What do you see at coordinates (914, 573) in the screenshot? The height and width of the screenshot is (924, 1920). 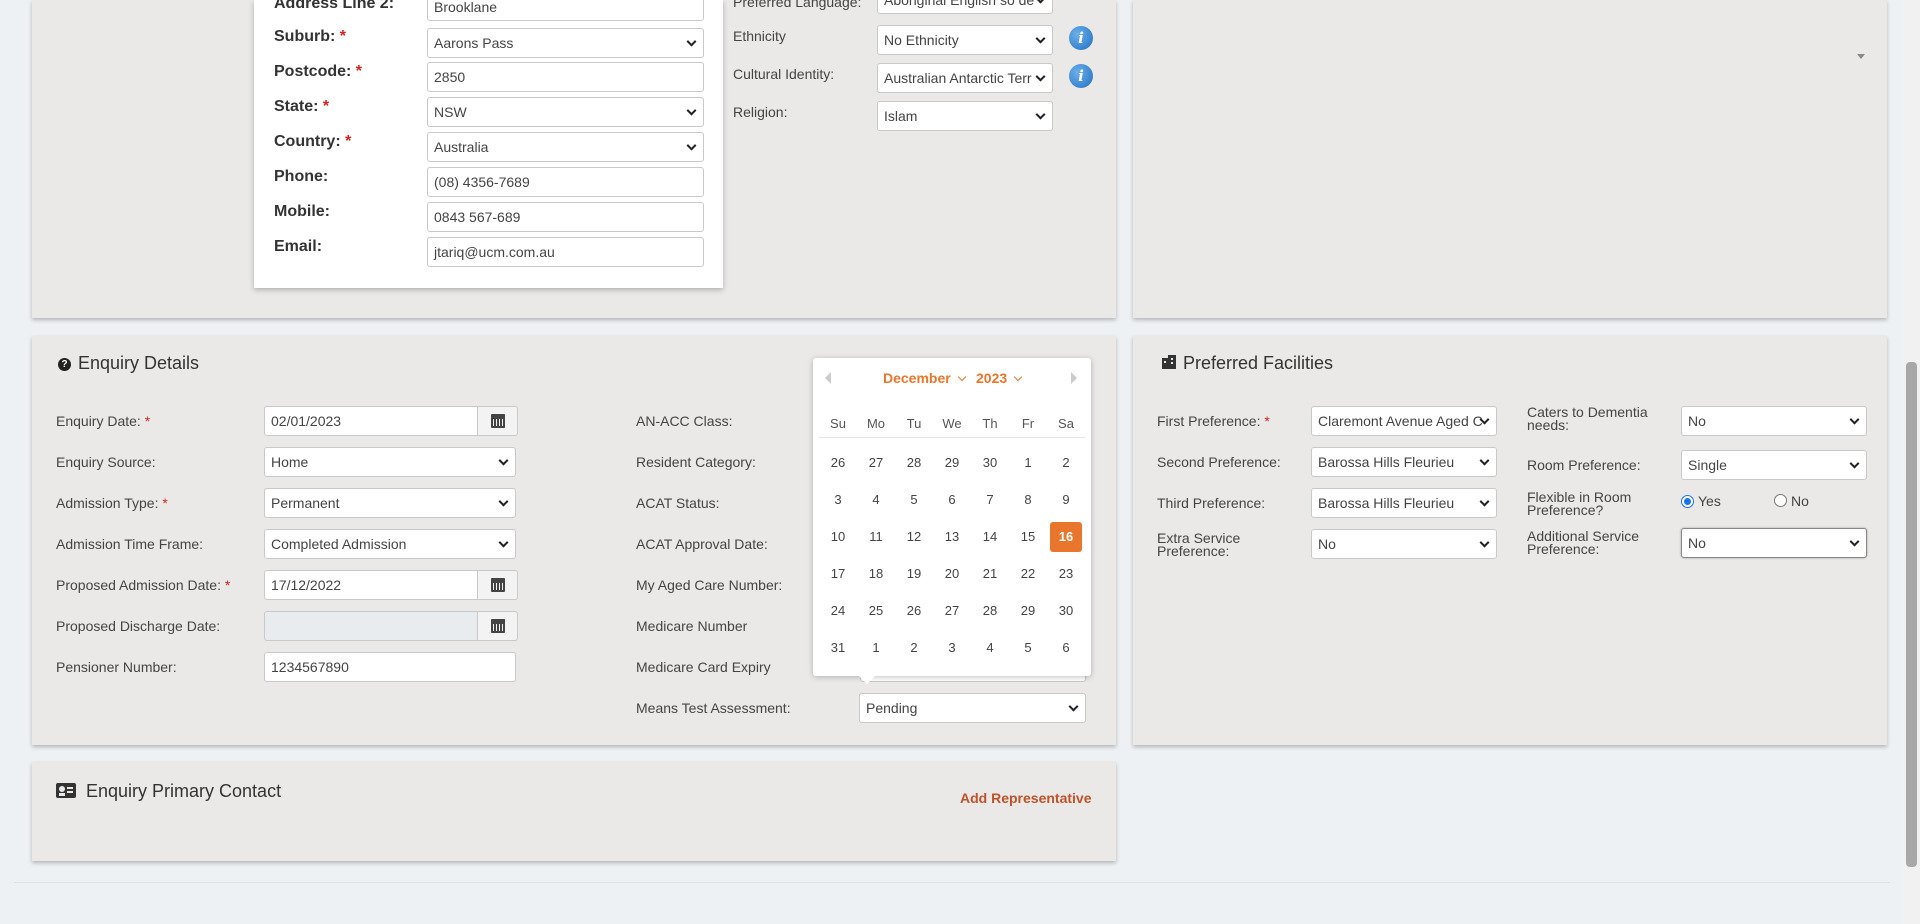 I see `calendar-day: 19` at bounding box center [914, 573].